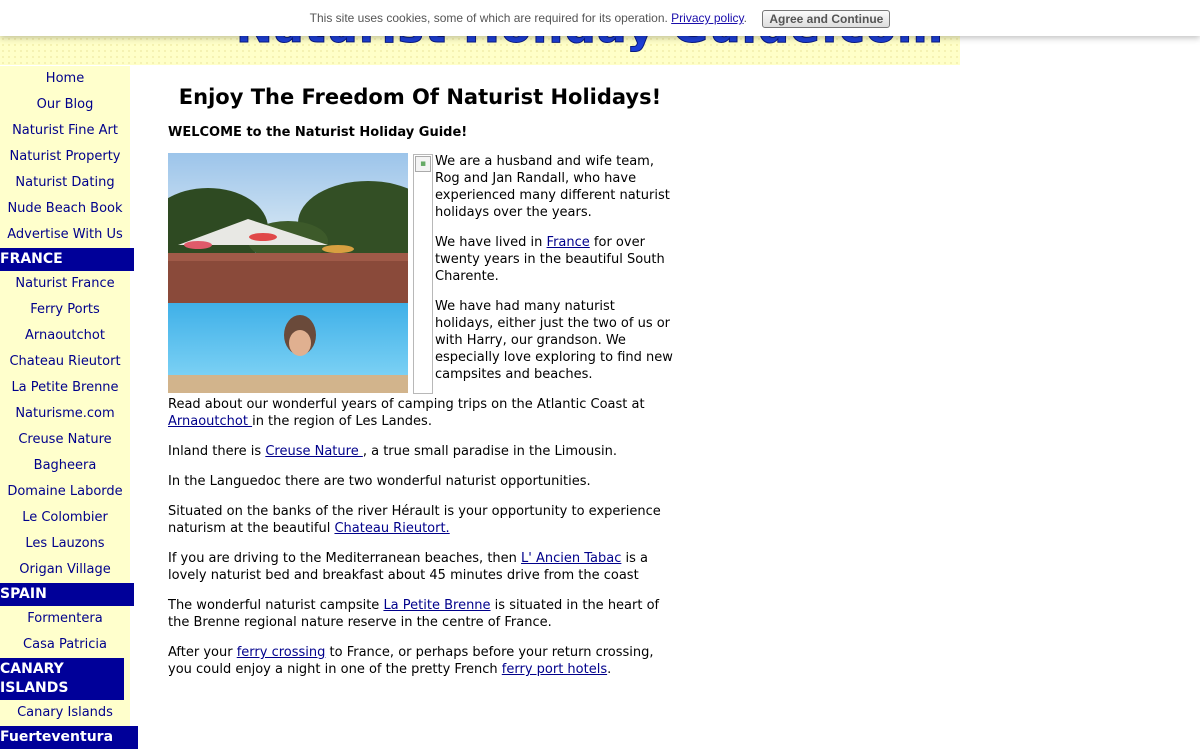 This screenshot has height=749, width=1200. Describe the element at coordinates (65, 310) in the screenshot. I see `sidebar-item-ferry-ports: Ferry Ports` at that location.